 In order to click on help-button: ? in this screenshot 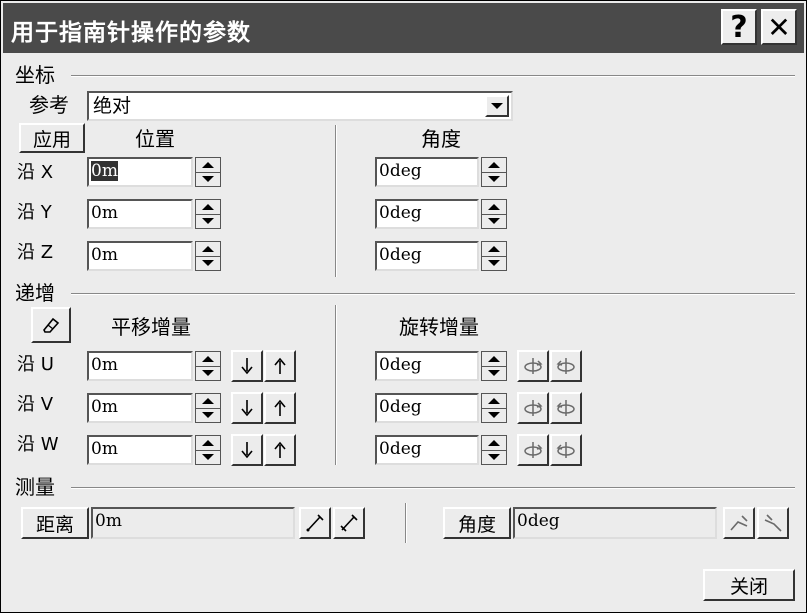, I will do `click(739, 27)`.